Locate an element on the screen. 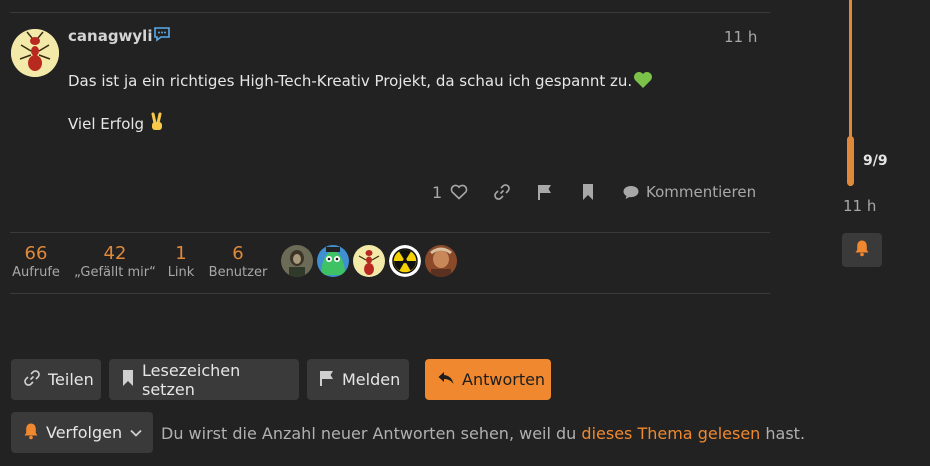  reply-button-label: Antworten is located at coordinates (504, 379).